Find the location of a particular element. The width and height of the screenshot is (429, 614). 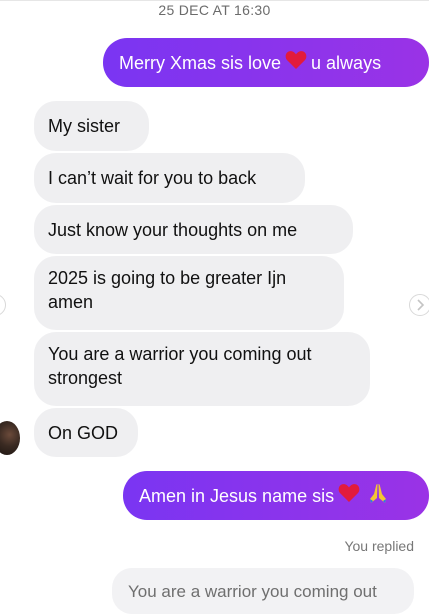

prev-arrow-button is located at coordinates (3, 305).